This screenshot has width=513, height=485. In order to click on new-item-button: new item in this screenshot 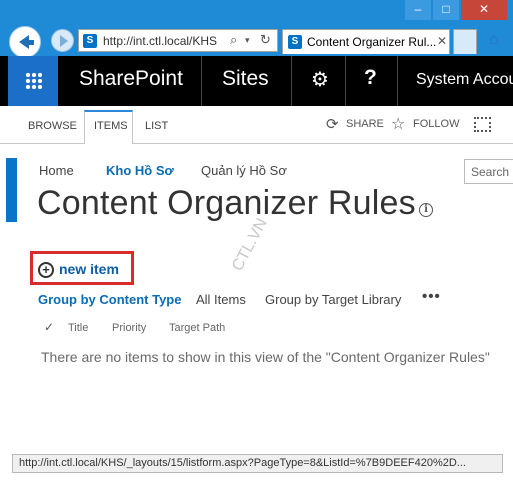, I will do `click(89, 269)`.